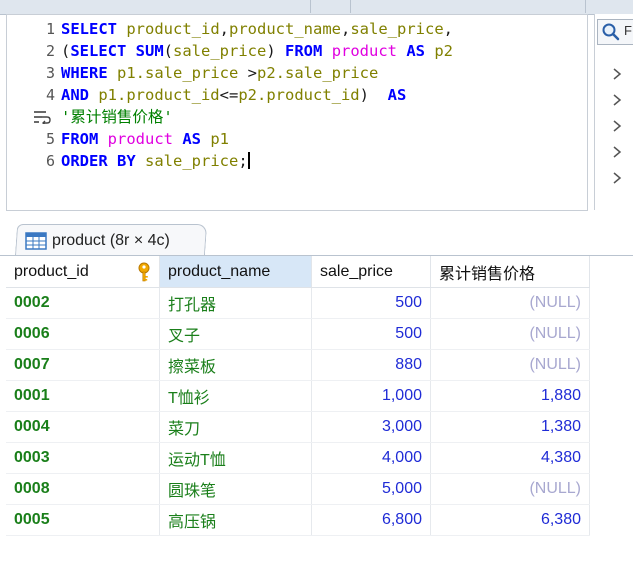 The image size is (633, 569). I want to click on cell-product-name: T恤衫, so click(235, 396).